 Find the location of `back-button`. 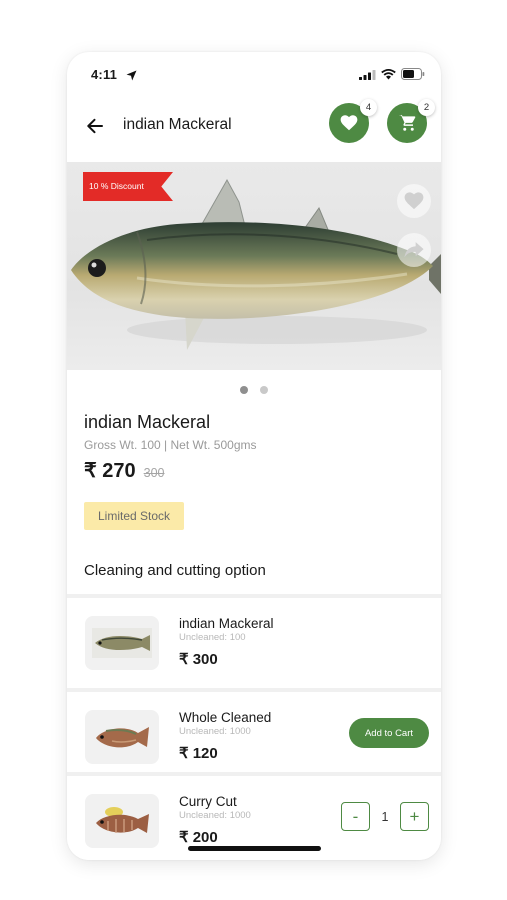

back-button is located at coordinates (95, 126).